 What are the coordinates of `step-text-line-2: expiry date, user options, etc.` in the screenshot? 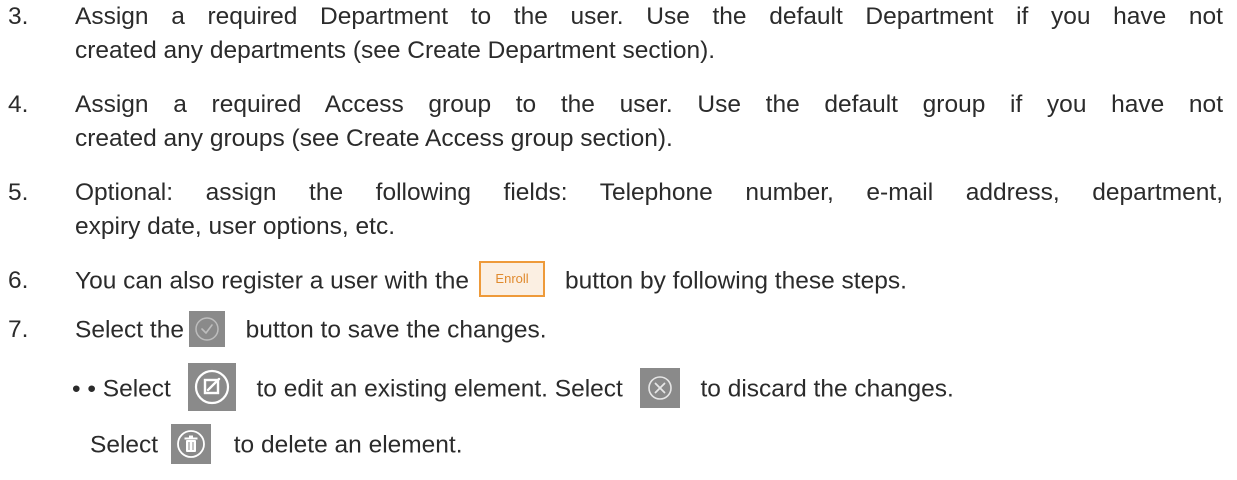 It's located at (235, 226).